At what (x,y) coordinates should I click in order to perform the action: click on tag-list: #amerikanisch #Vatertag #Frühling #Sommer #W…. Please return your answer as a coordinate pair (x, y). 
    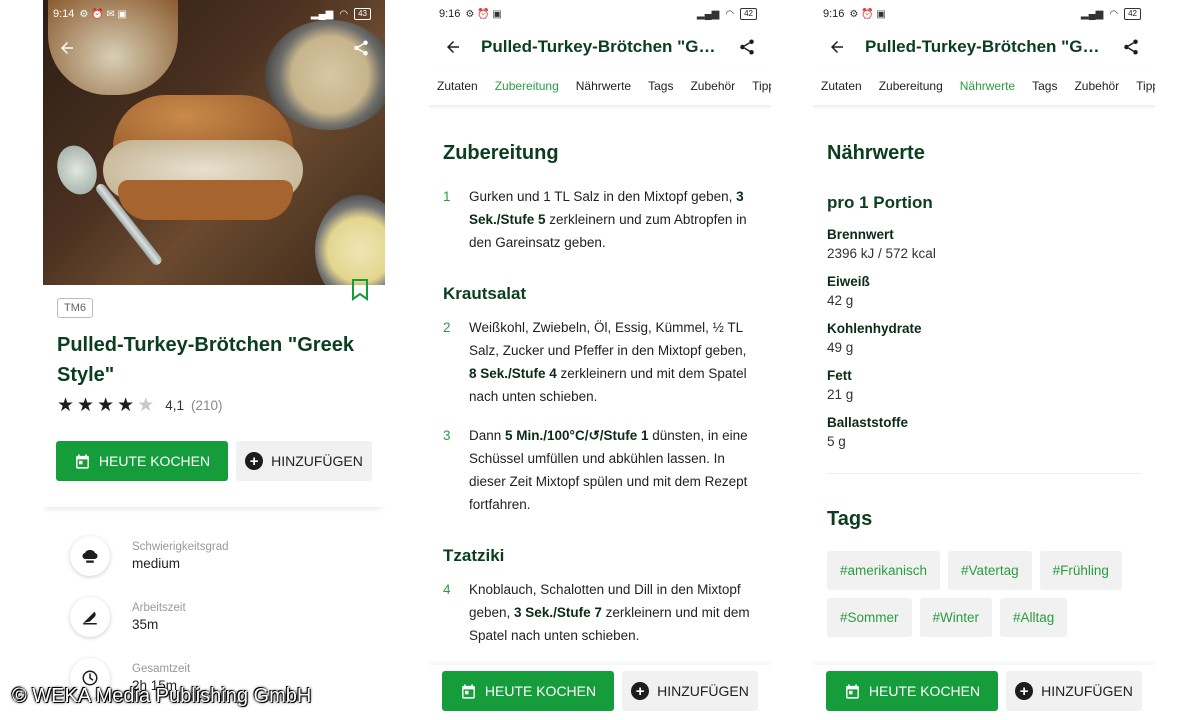
    Looking at the image, I should click on (984, 594).